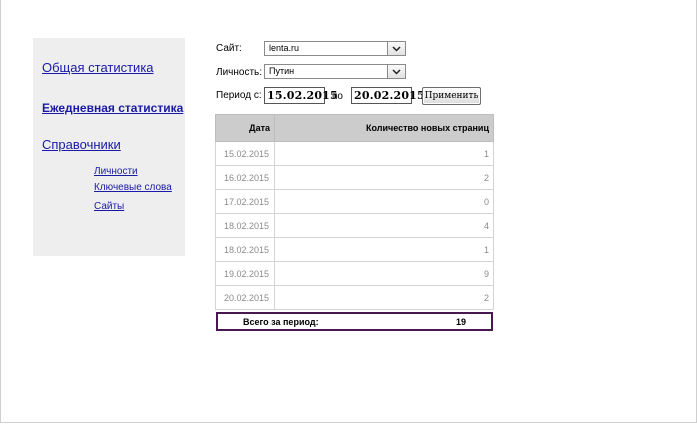  What do you see at coordinates (337, 96) in the screenshot?
I see `period-to-label: по` at bounding box center [337, 96].